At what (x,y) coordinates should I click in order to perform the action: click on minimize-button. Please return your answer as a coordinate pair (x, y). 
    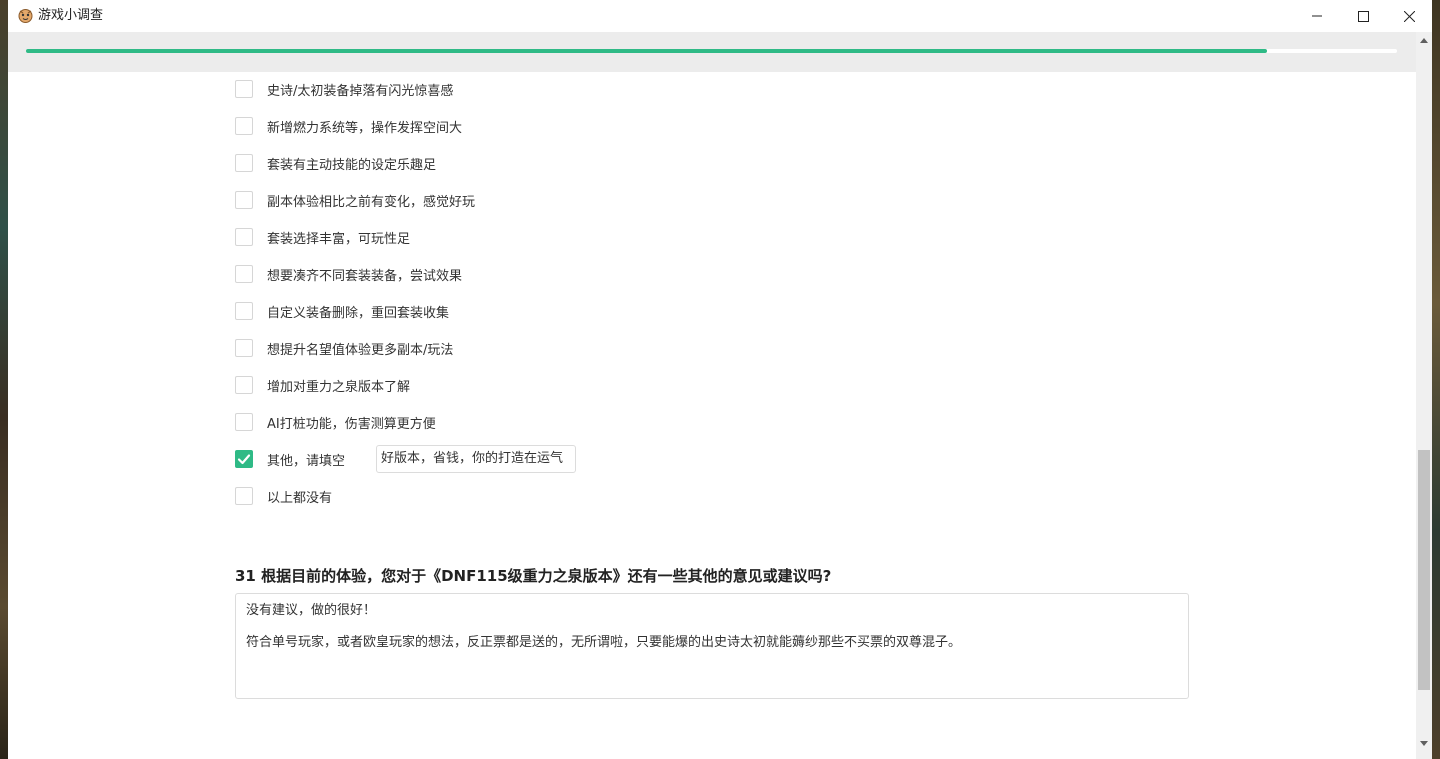
    Looking at the image, I should click on (1317, 16).